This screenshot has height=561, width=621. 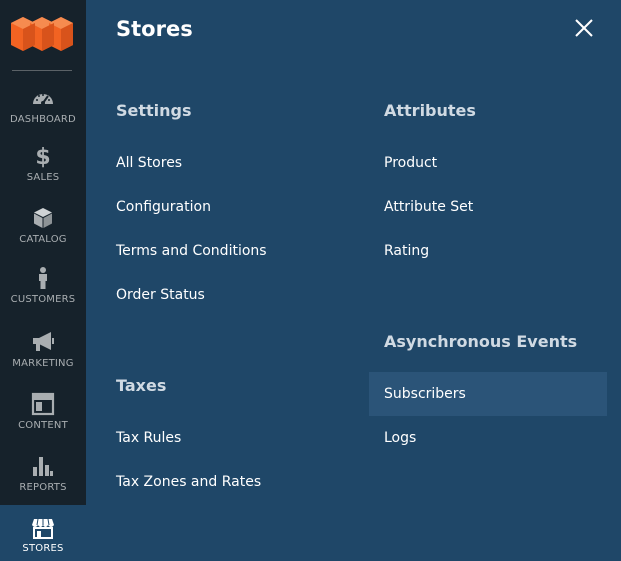 I want to click on cube-icon, so click(x=43, y=218).